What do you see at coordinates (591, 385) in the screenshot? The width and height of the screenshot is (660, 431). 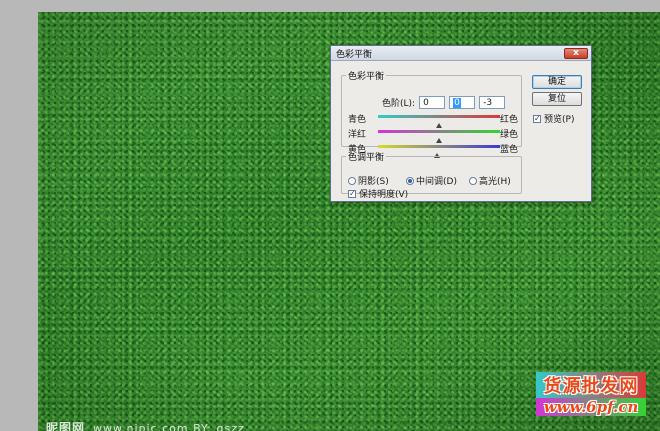 I see `watermark-brand: 货源批发网` at bounding box center [591, 385].